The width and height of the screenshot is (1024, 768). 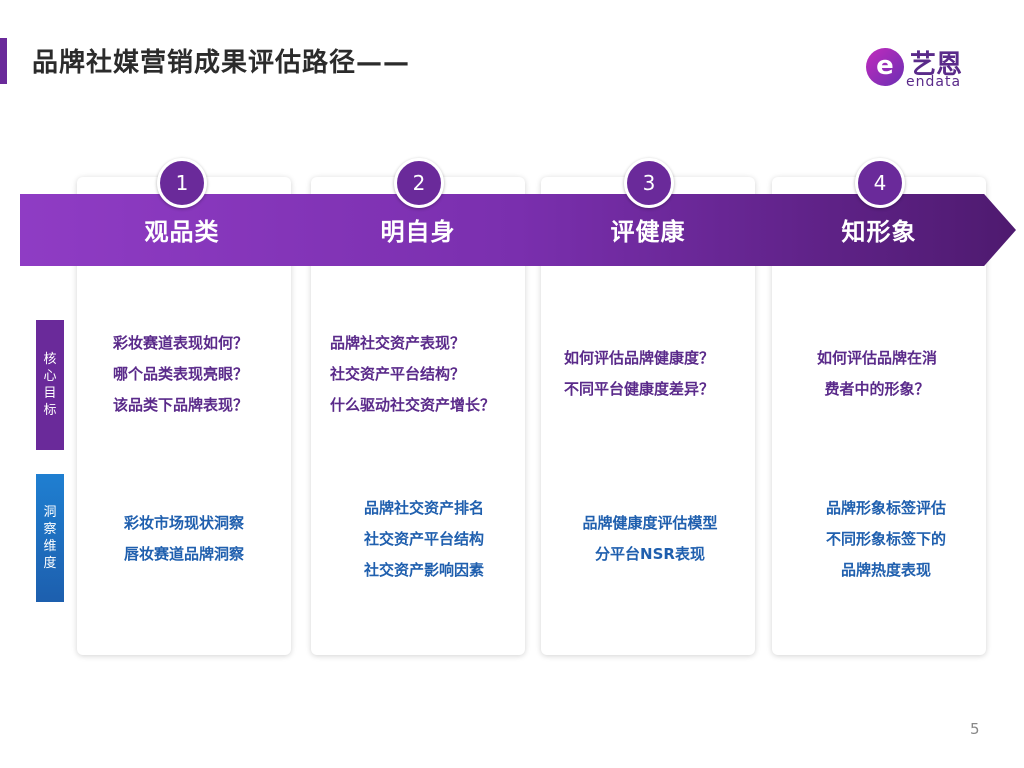 What do you see at coordinates (639, 358) in the screenshot?
I see `goal-line: 如何评估品牌健康度？` at bounding box center [639, 358].